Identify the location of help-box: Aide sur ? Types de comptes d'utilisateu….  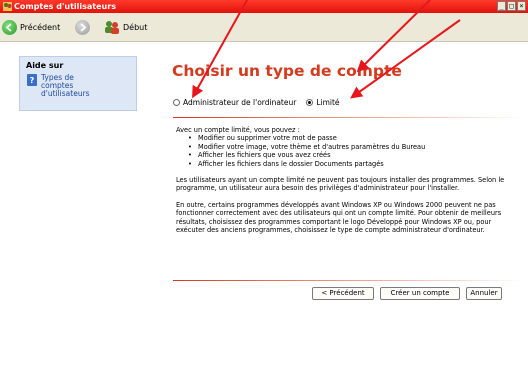
(78, 83).